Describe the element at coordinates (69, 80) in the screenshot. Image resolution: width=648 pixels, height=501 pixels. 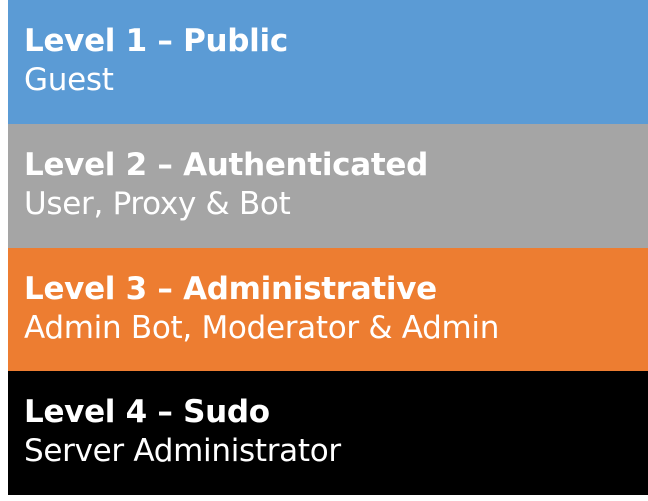
I see `level-1-description: Guest` at that location.